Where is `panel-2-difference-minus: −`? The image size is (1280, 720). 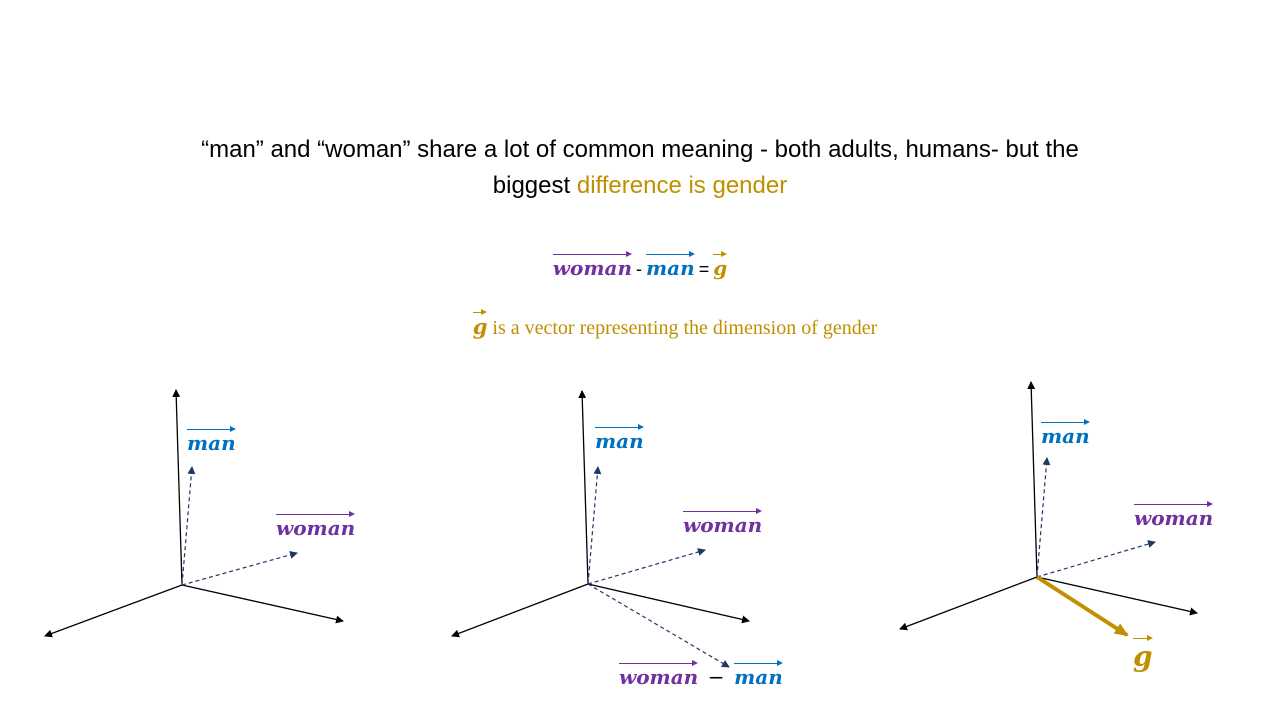 panel-2-difference-minus: − is located at coordinates (716, 677).